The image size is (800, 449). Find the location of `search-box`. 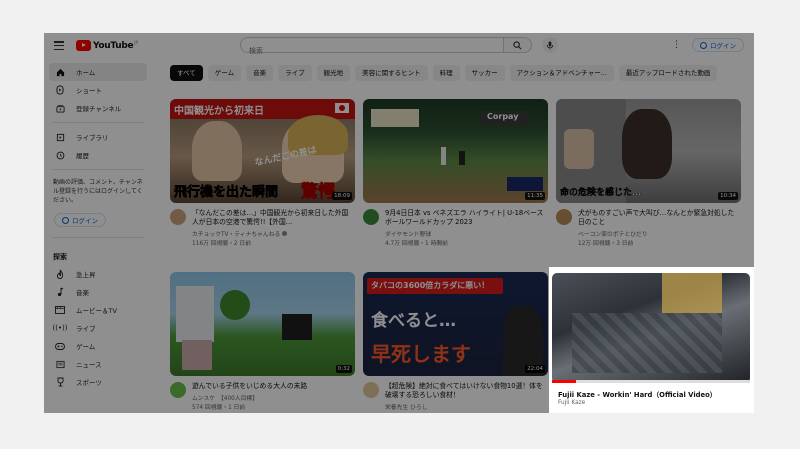

search-box is located at coordinates (372, 47).